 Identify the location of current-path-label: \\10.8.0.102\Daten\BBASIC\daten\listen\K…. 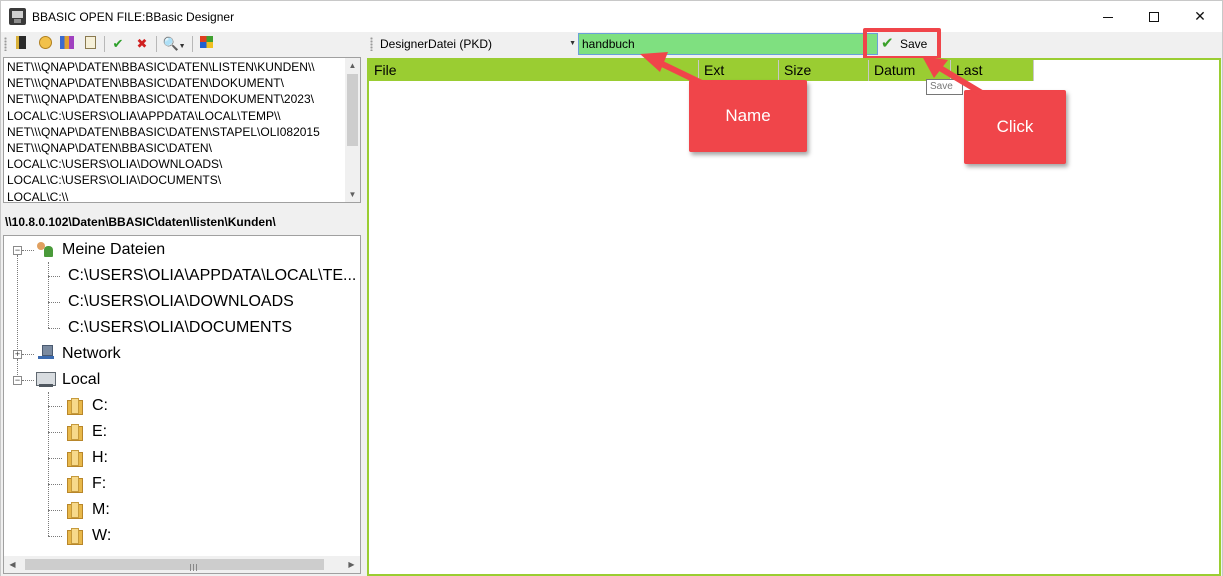
(140, 222).